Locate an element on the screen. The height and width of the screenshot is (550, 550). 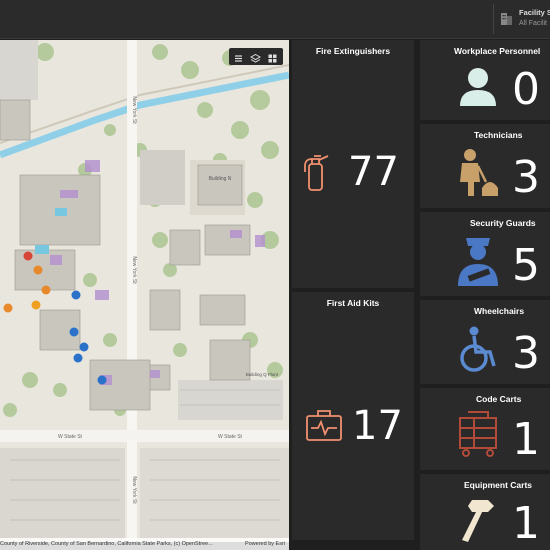
building-label: Building N is located at coordinates (220, 179).